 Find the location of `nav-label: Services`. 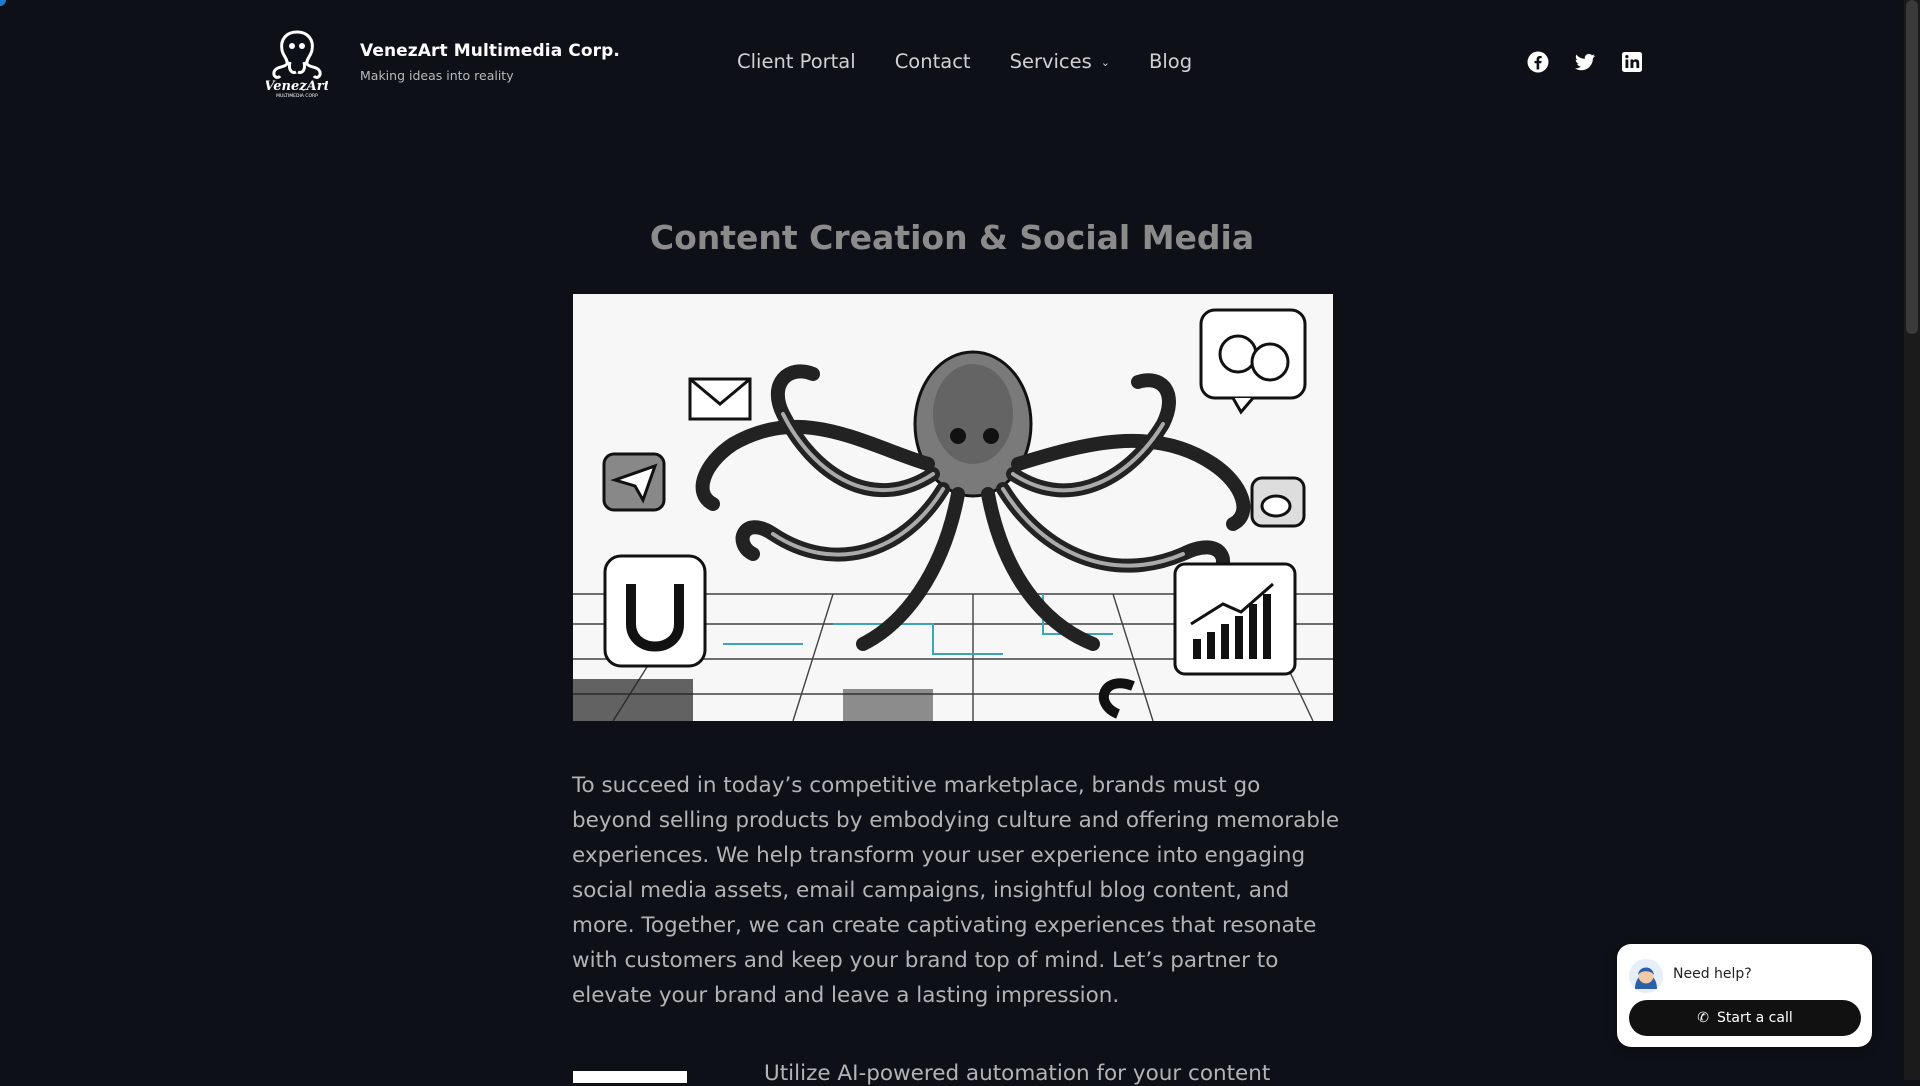

nav-label: Services is located at coordinates (1050, 61).